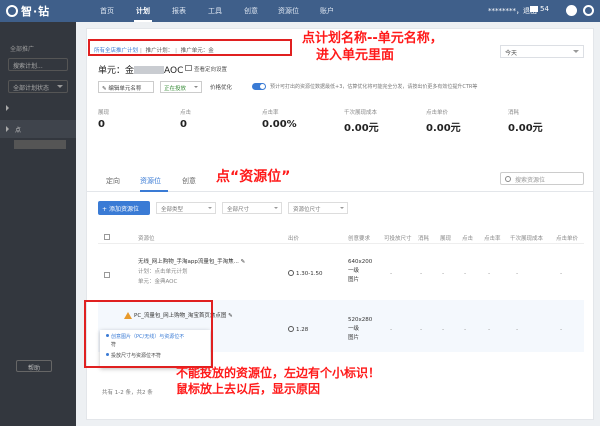  What do you see at coordinates (443, 122) in the screenshot?
I see `metric-cpc: 点击单价 0.00元` at bounding box center [443, 122].